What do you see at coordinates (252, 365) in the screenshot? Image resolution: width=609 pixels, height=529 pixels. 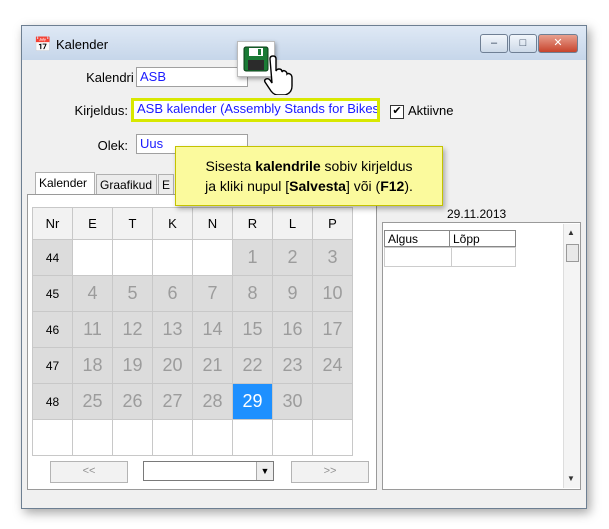 I see `calendar-day: 22` at bounding box center [252, 365].